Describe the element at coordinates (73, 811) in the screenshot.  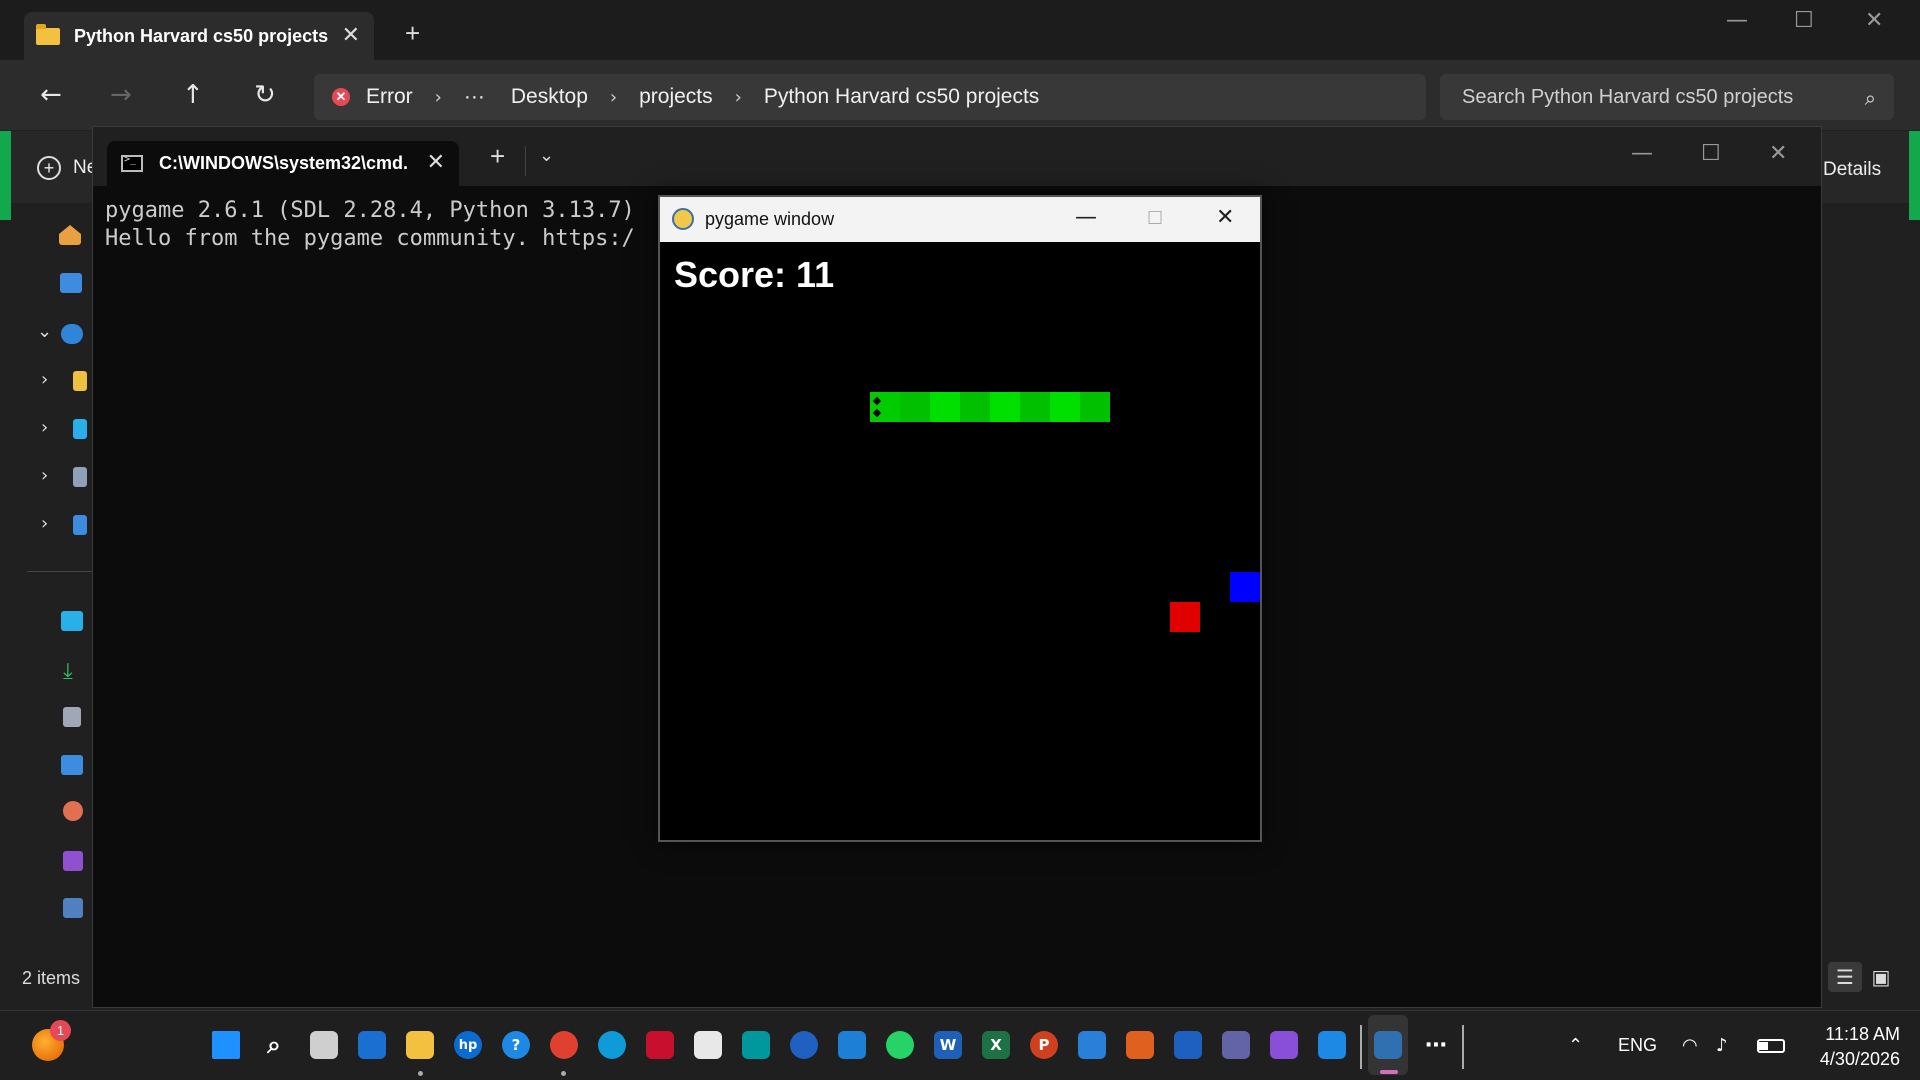
I see `music-icon` at that location.